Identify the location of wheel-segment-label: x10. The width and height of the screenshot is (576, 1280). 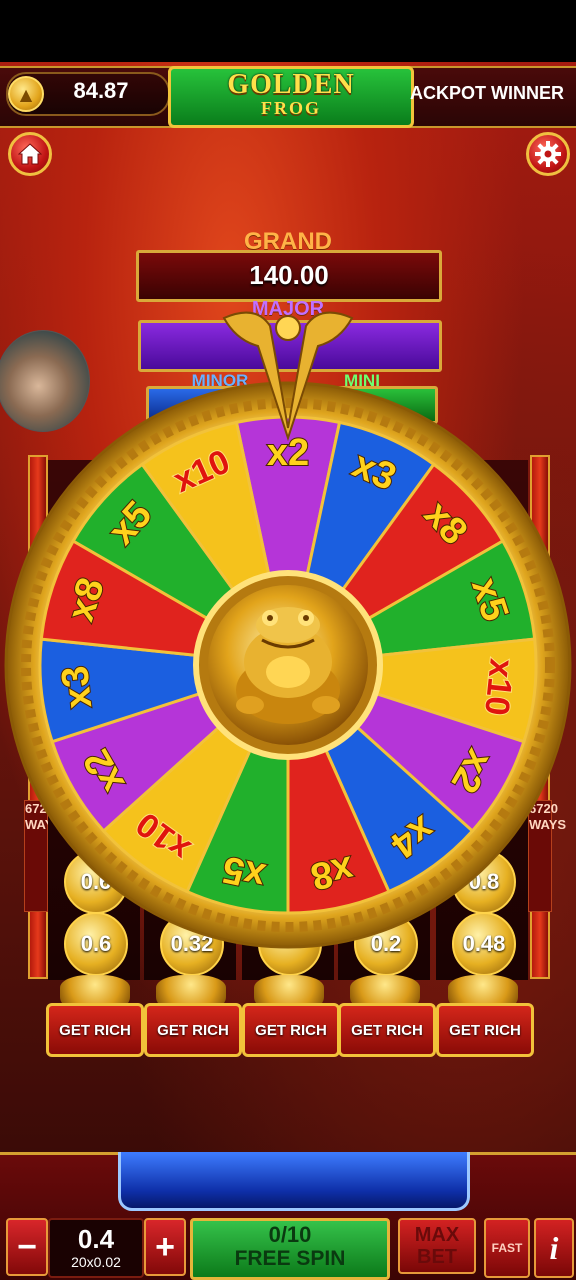
(499, 687).